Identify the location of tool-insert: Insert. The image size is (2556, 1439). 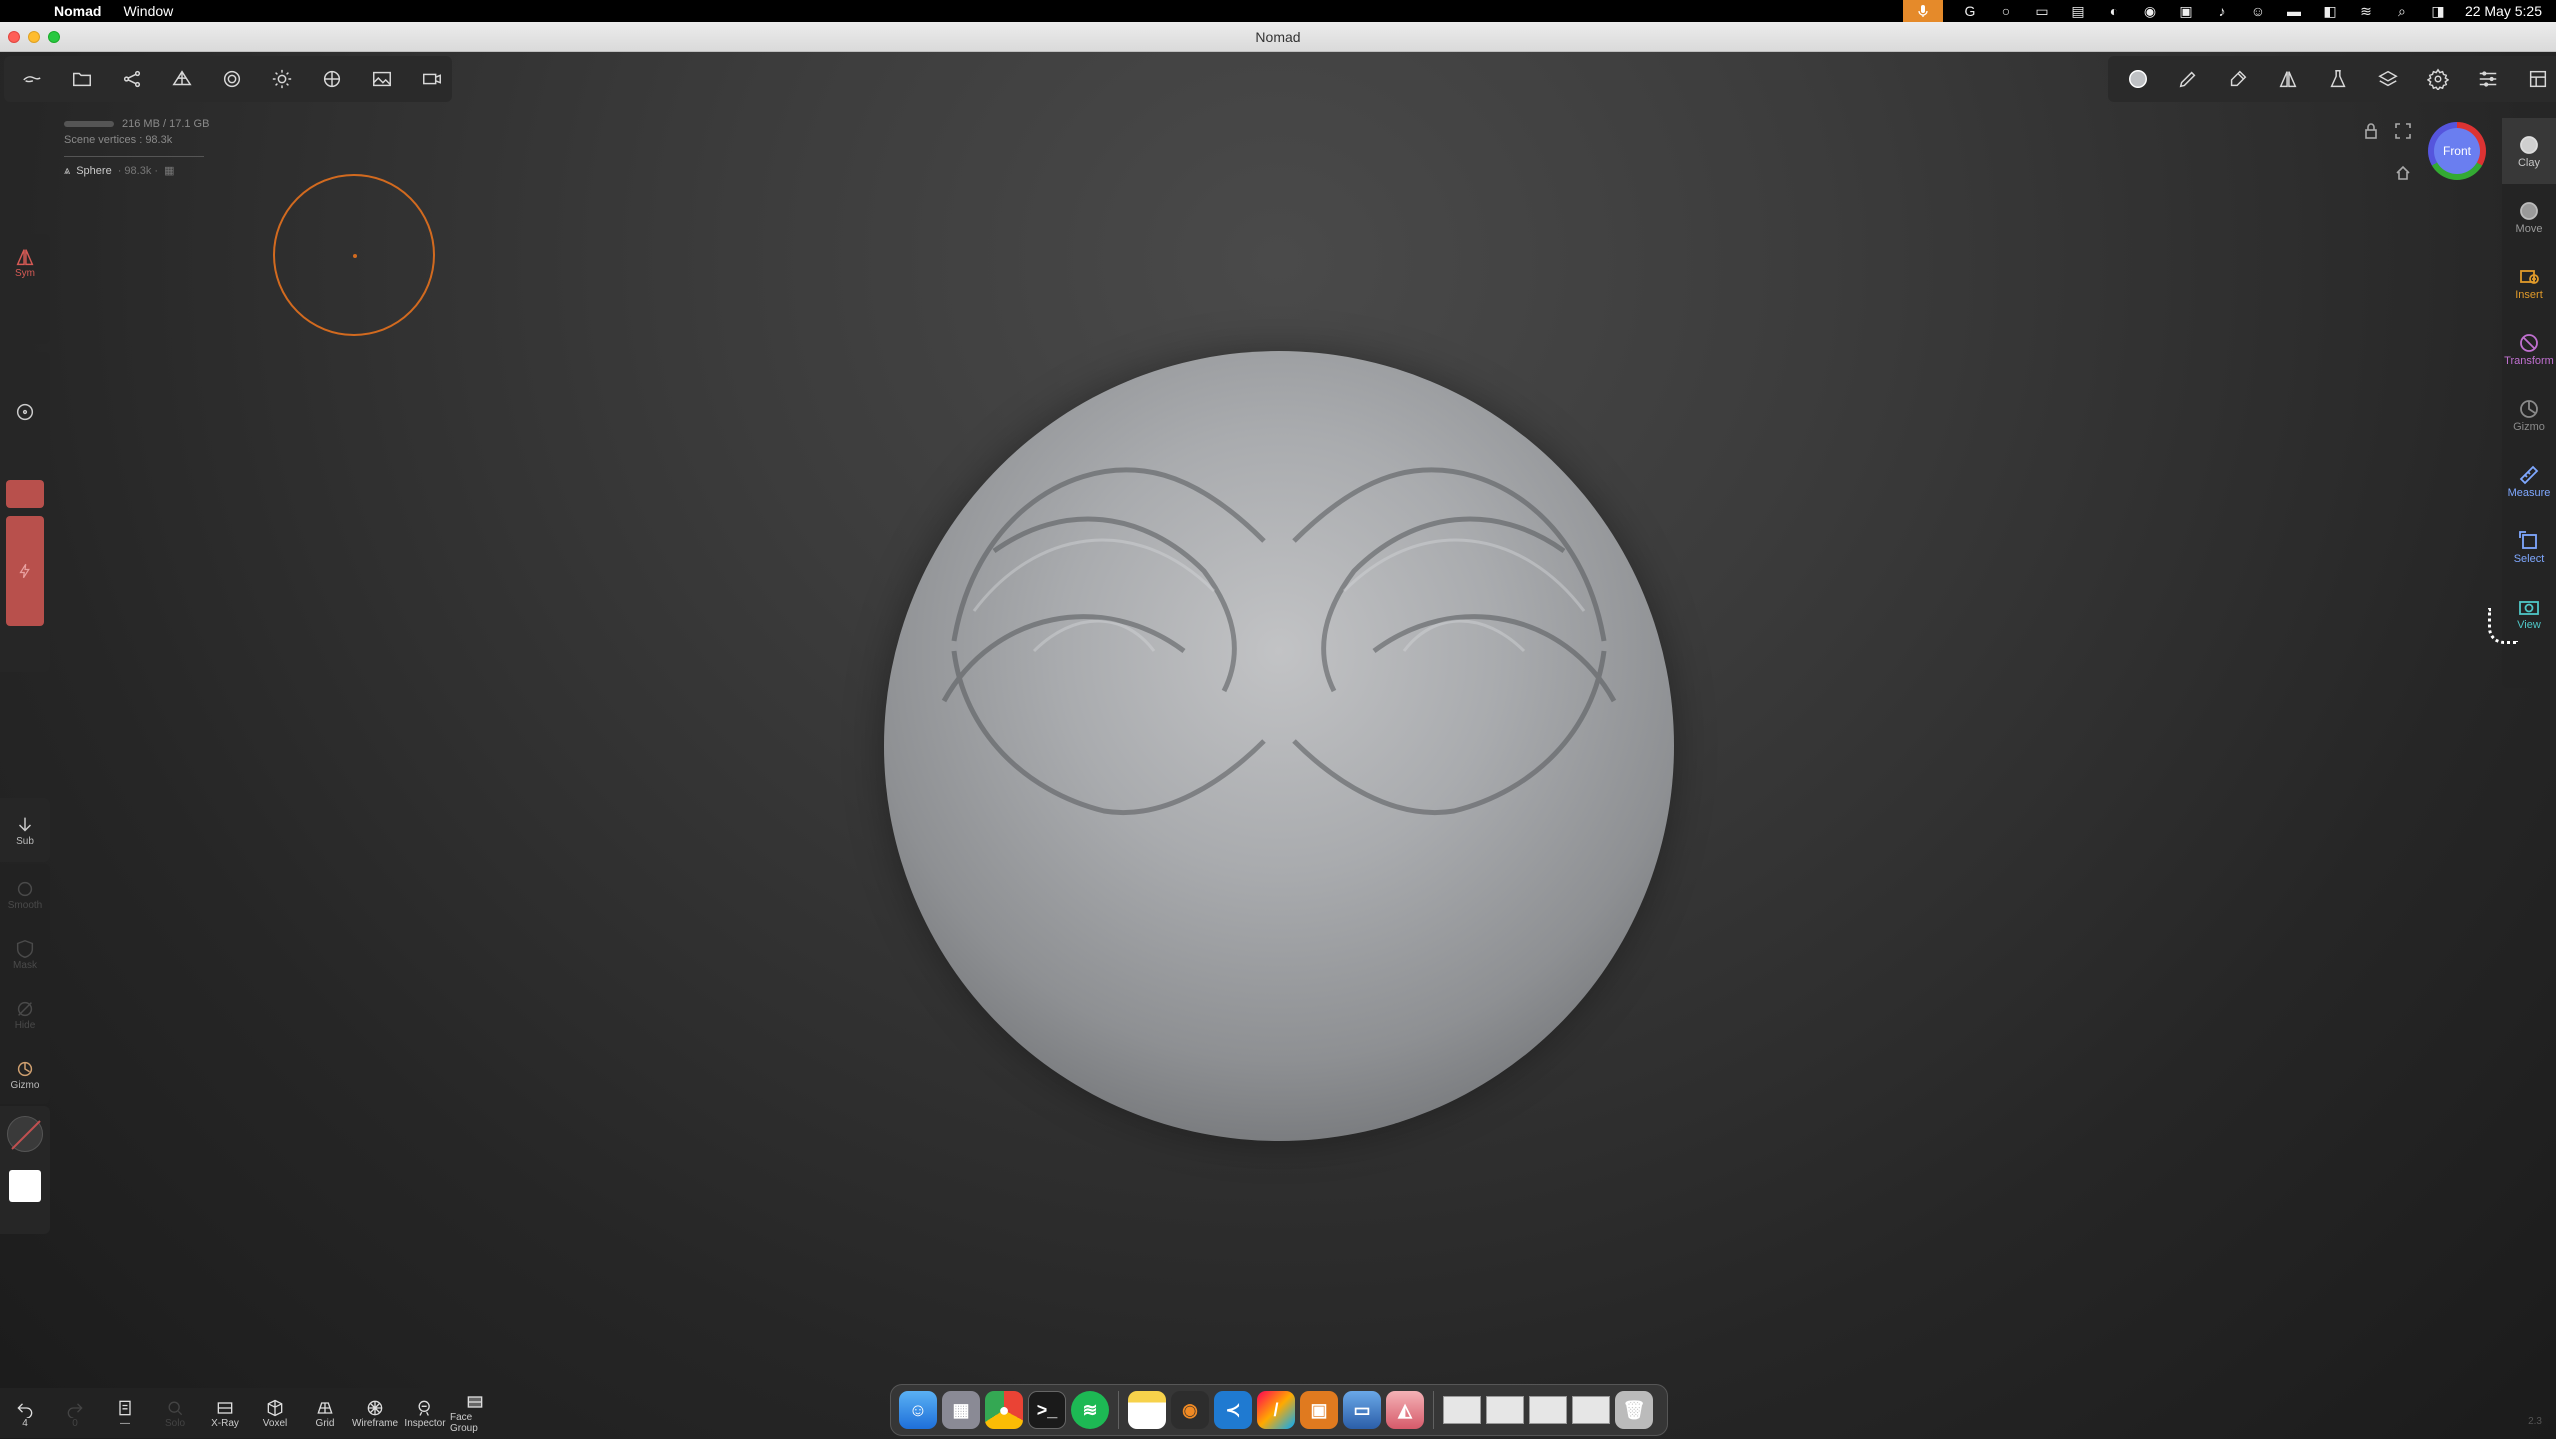
(2529, 283).